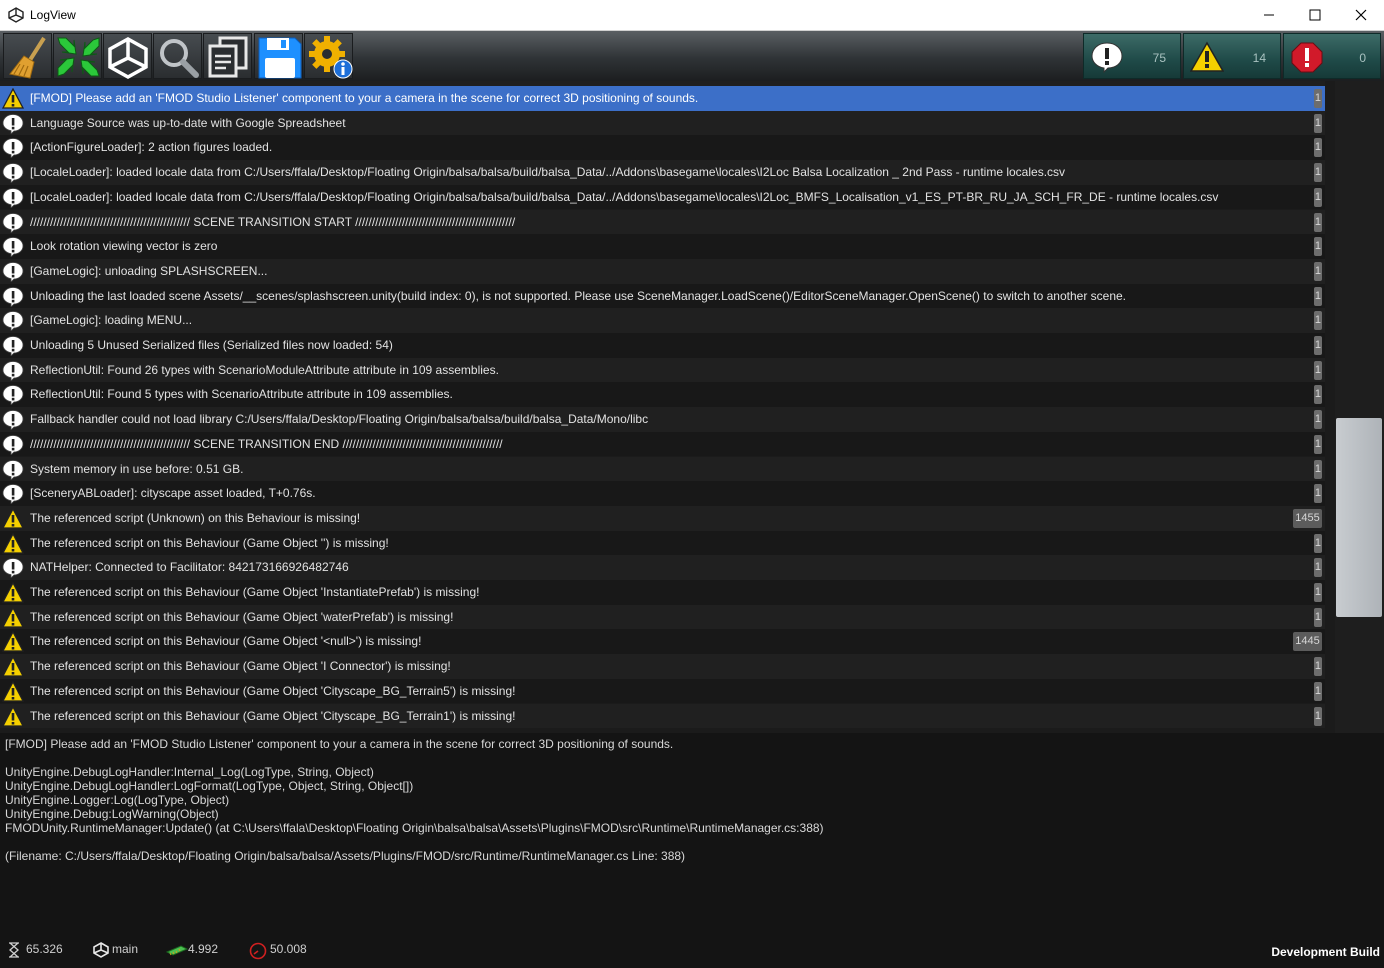 The height and width of the screenshot is (968, 1384). What do you see at coordinates (77, 56) in the screenshot?
I see `collapse-button` at bounding box center [77, 56].